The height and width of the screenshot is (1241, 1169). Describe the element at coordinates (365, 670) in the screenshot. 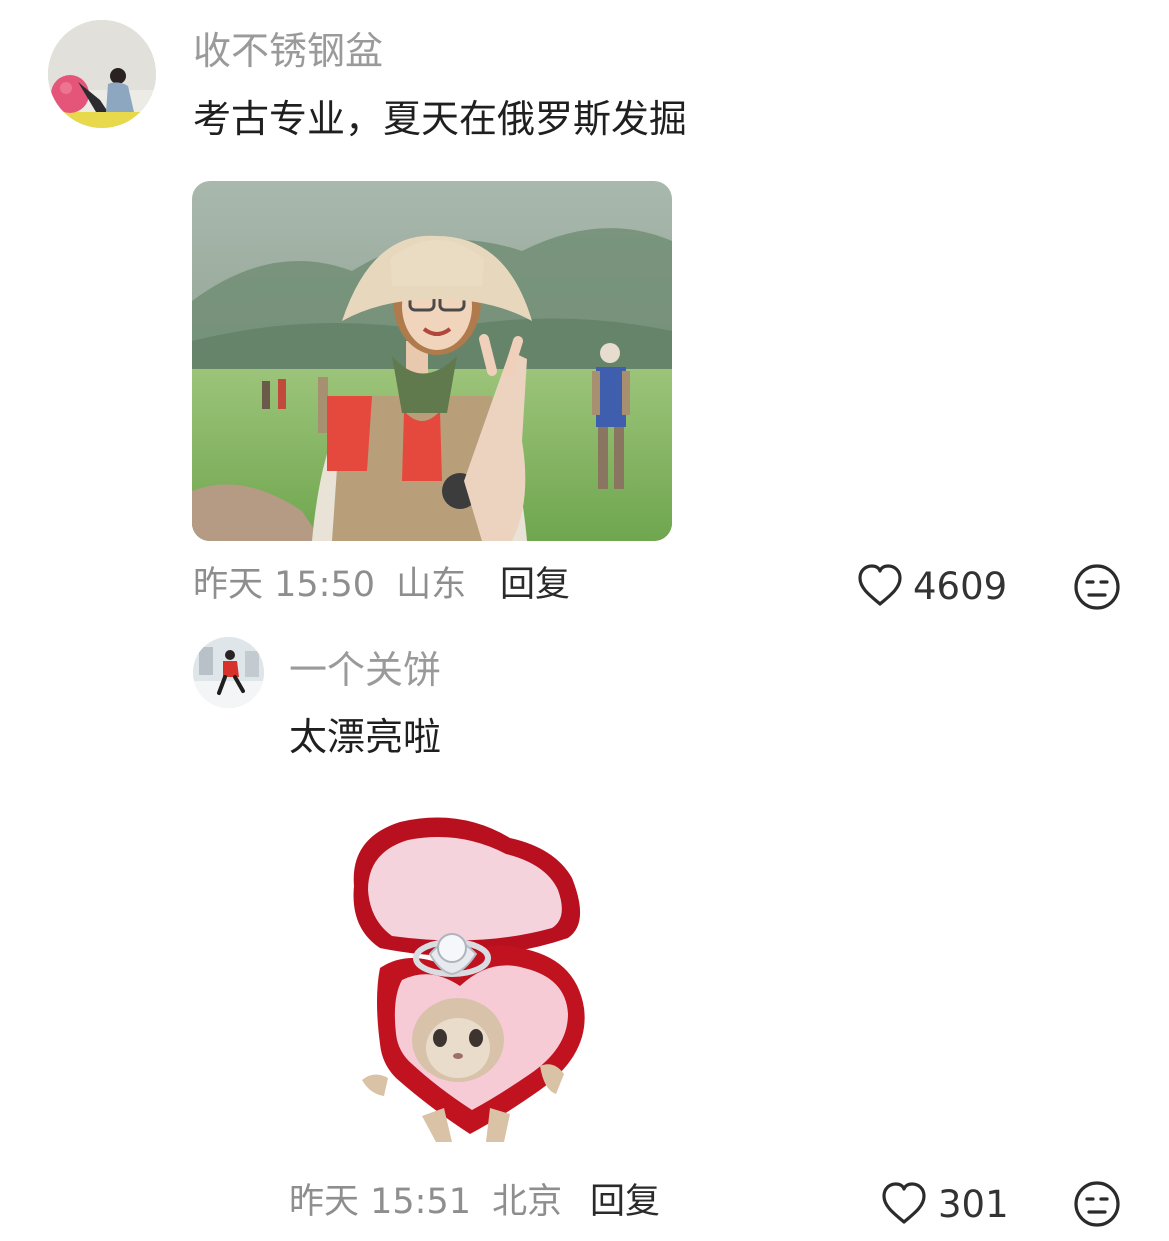

I see `username: 一个关饼` at that location.